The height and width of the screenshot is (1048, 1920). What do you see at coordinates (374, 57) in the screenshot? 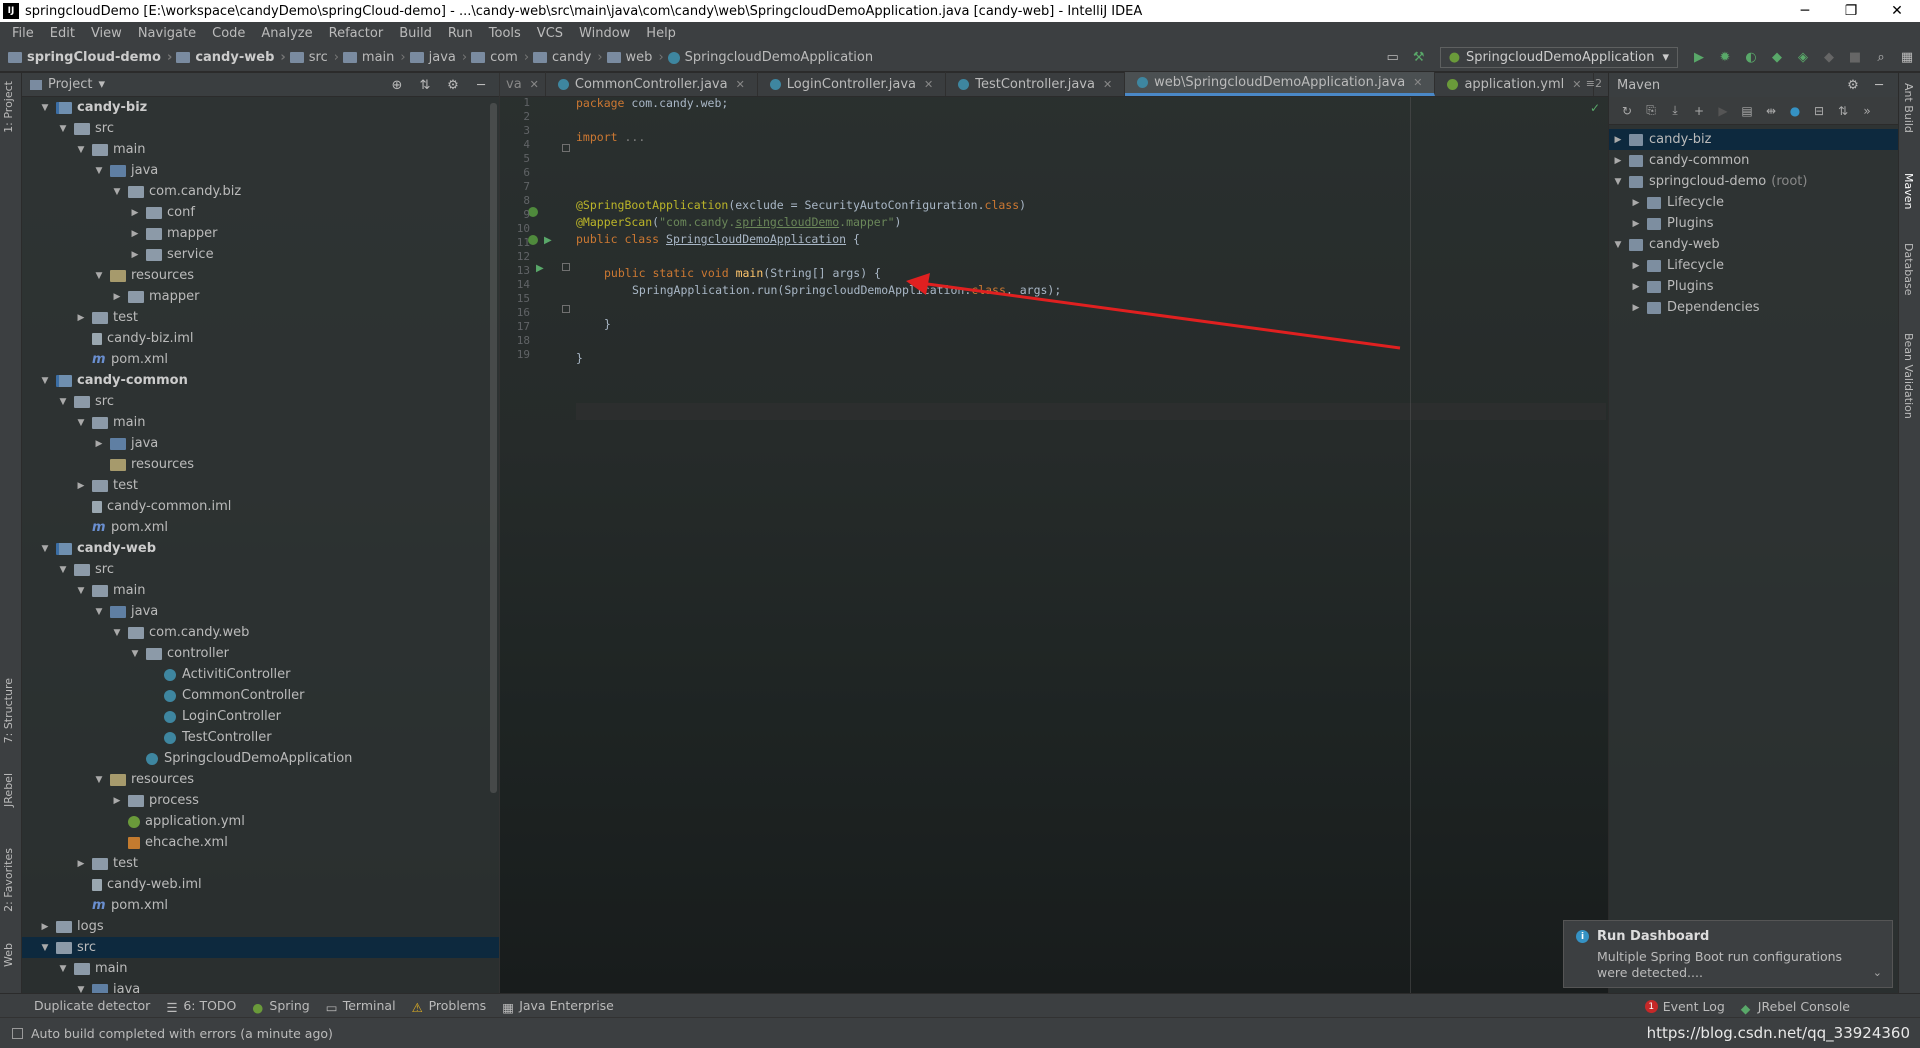
I see `breadcrumb-main: main ›` at bounding box center [374, 57].